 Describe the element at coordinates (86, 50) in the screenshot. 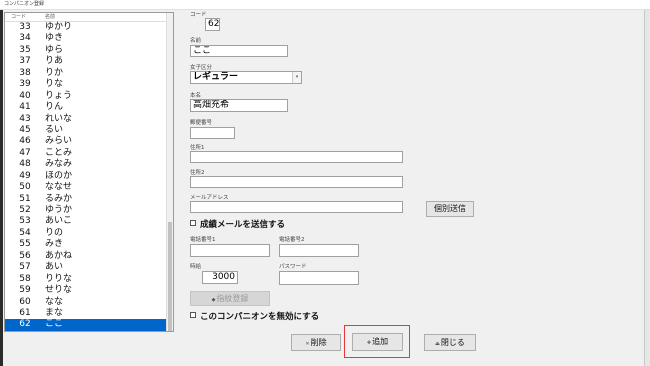

I see `list-item: 35 ゆら` at that location.